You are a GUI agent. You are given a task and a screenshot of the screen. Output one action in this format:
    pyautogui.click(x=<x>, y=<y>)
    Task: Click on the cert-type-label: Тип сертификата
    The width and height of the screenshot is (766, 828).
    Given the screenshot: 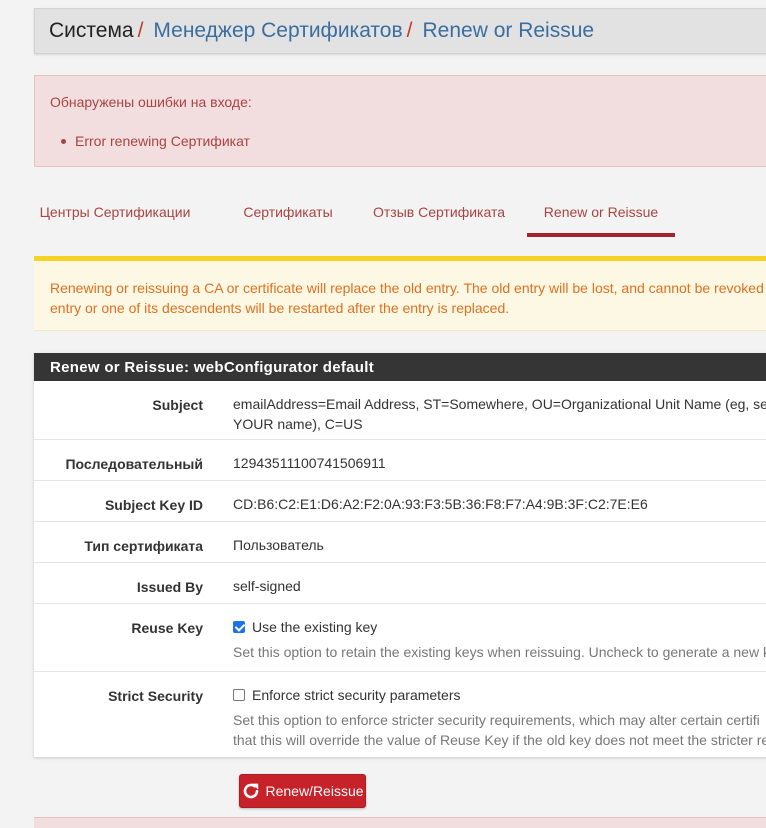 What is the action you would take?
    pyautogui.click(x=143, y=546)
    